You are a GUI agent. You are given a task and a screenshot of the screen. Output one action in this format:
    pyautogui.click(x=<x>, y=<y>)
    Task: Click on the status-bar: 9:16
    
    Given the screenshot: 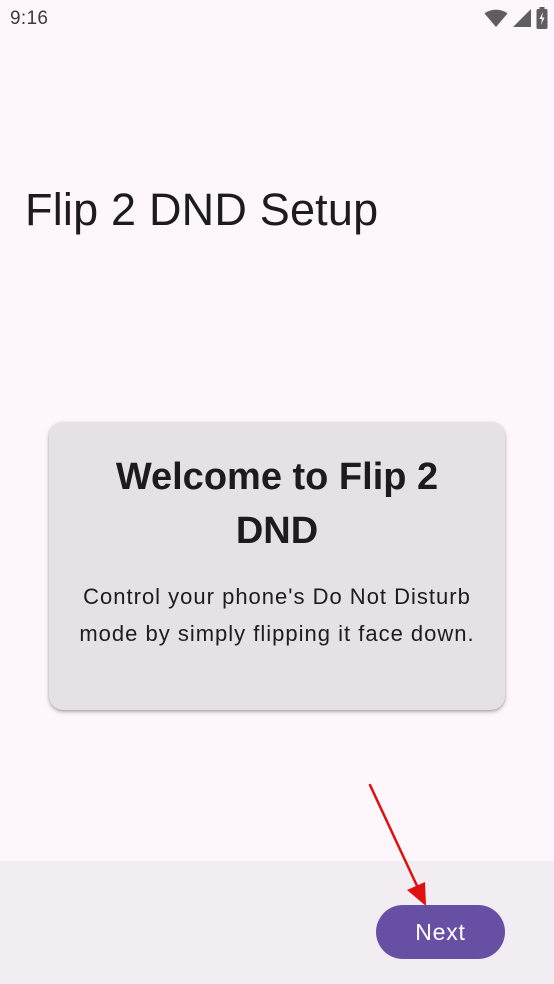 What is the action you would take?
    pyautogui.click(x=277, y=19)
    